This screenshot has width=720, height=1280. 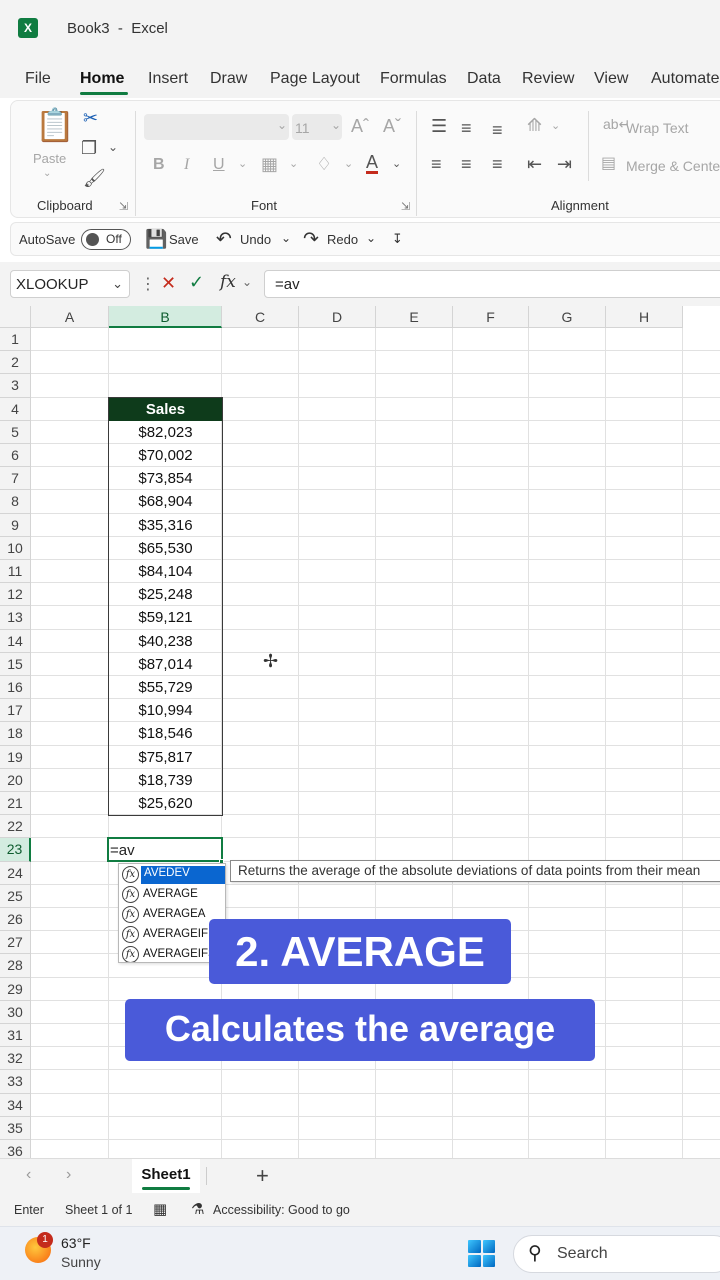 What do you see at coordinates (481, 1253) in the screenshot?
I see `windows-start-icon` at bounding box center [481, 1253].